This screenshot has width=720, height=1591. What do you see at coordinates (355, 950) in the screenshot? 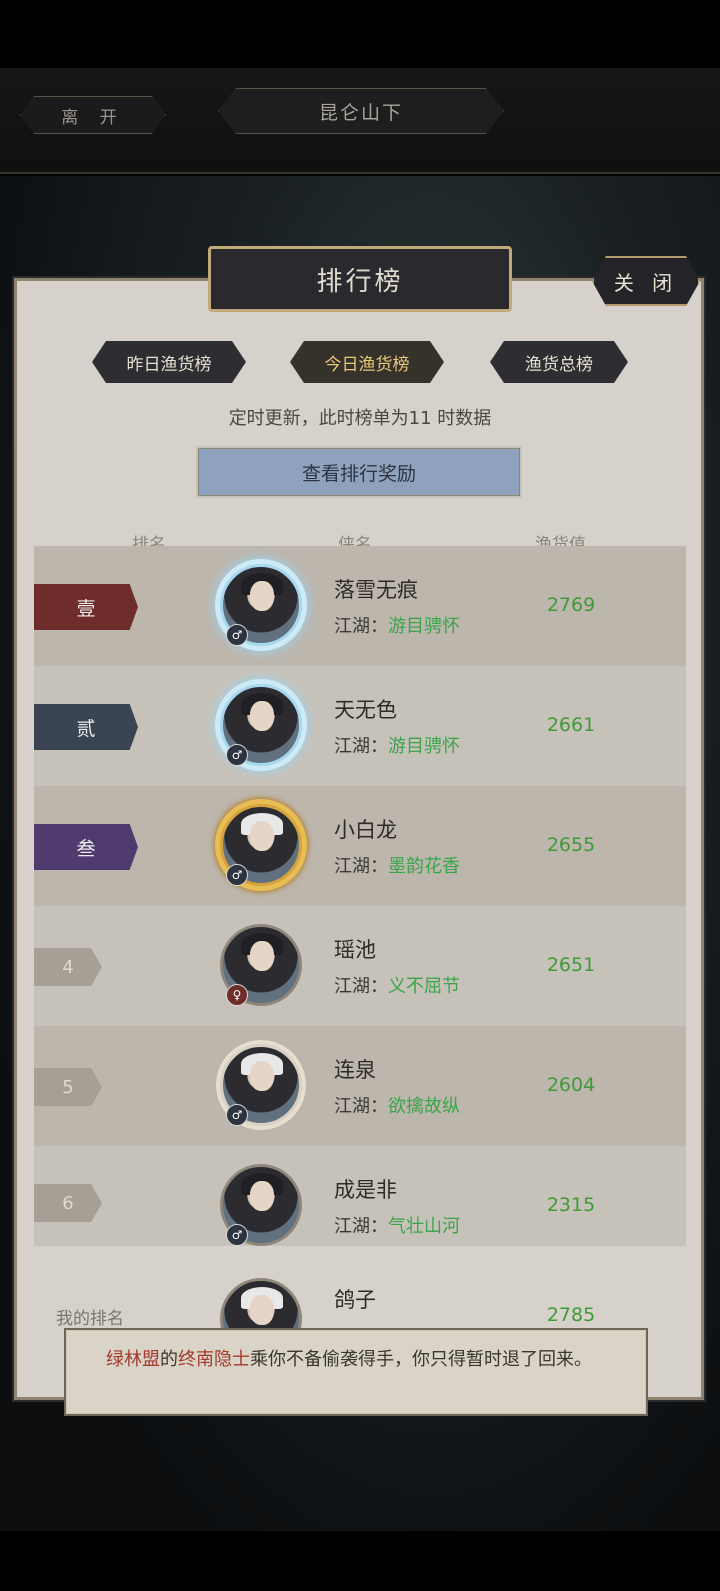
I see `player-name: 瑶池` at bounding box center [355, 950].